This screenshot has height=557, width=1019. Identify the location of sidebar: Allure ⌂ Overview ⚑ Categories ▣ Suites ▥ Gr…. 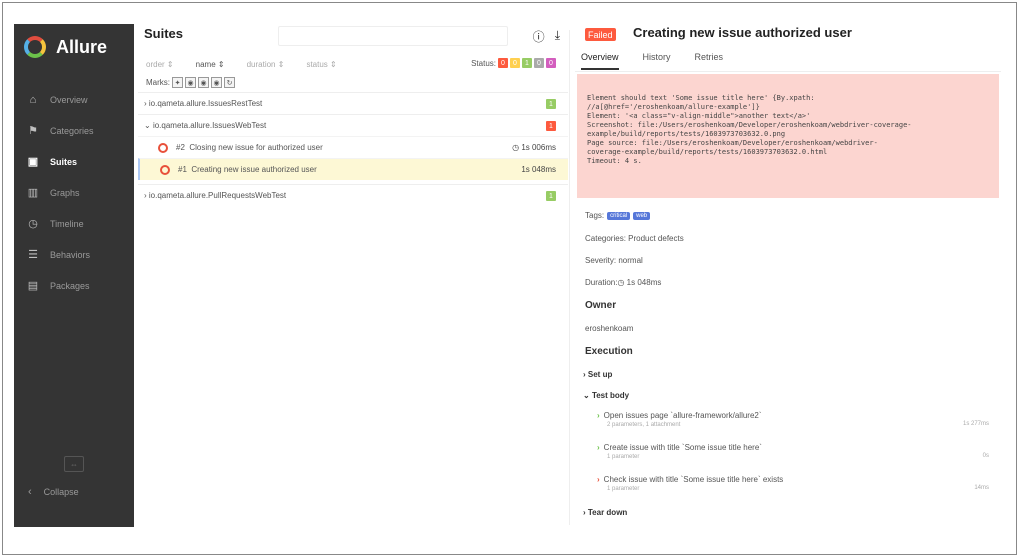
(74, 275).